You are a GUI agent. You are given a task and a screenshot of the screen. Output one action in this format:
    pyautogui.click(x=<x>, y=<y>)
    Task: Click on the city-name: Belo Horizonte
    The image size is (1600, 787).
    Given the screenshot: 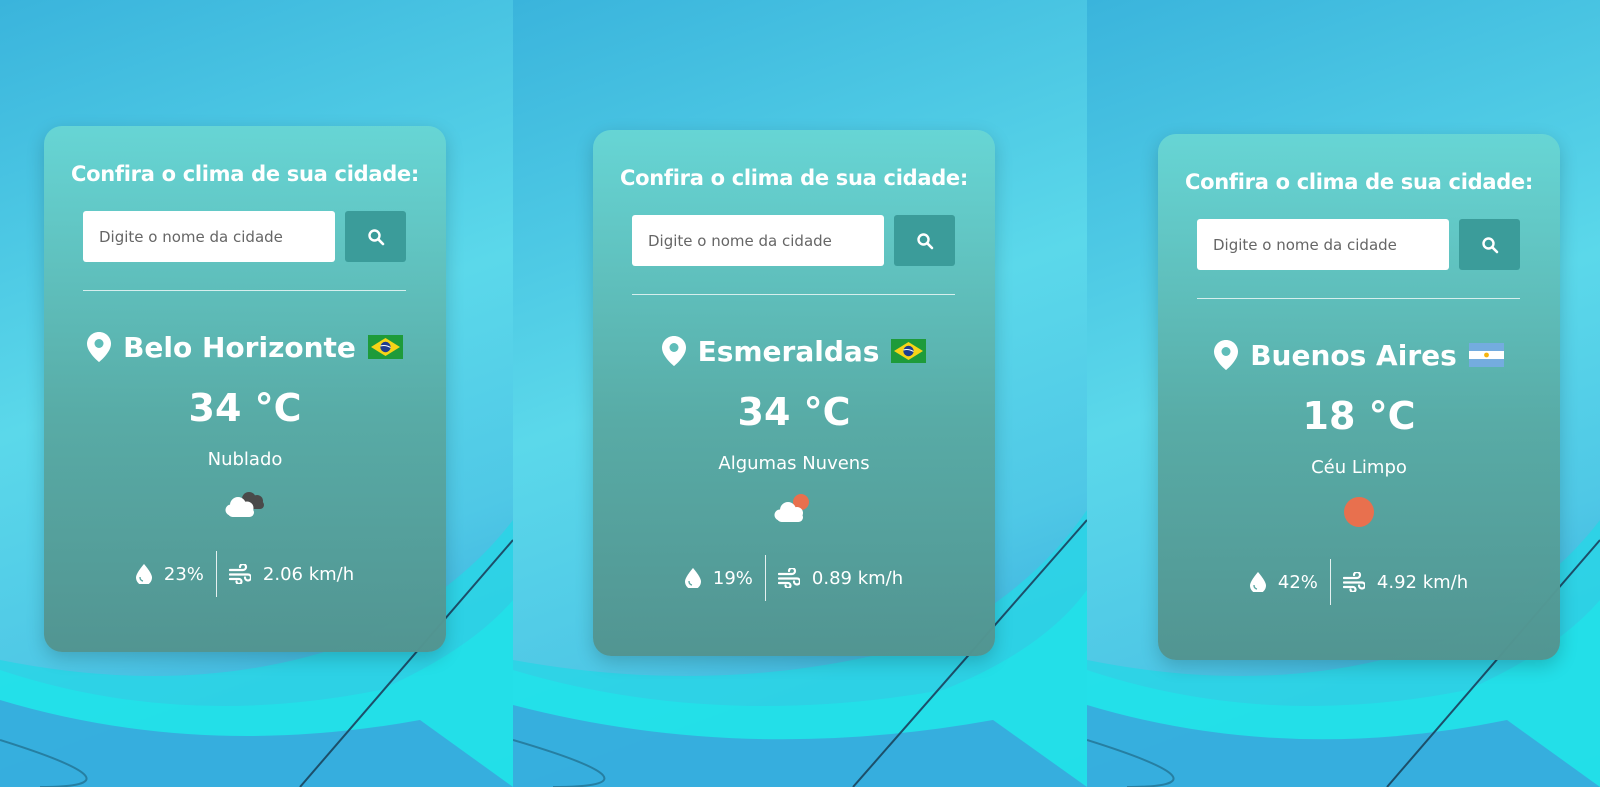 What is the action you would take?
    pyautogui.click(x=239, y=347)
    